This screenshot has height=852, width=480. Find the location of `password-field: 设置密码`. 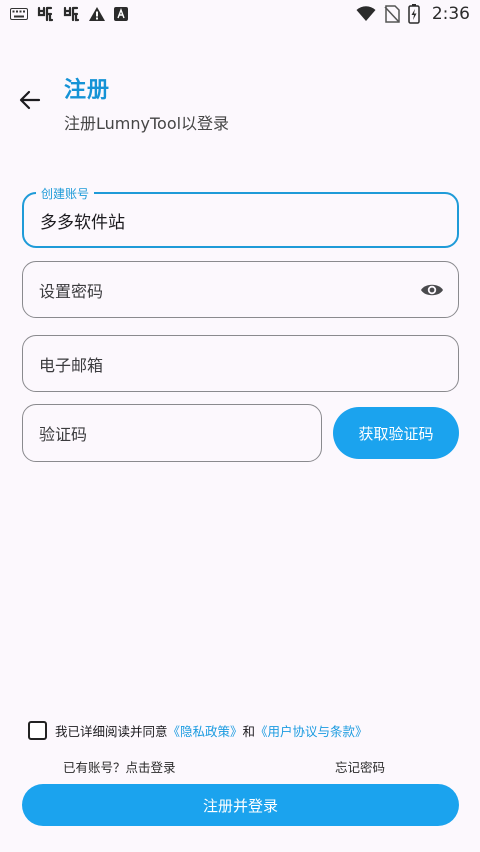

password-field: 设置密码 is located at coordinates (240, 289).